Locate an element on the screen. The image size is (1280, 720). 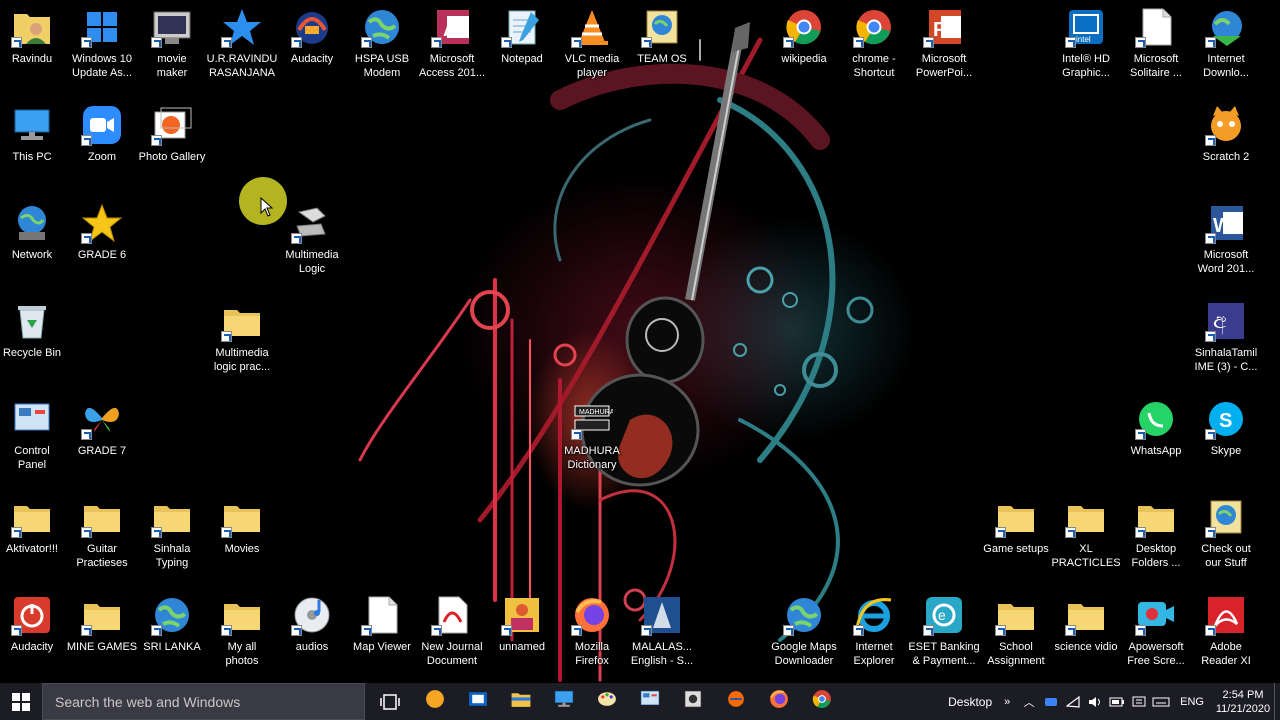
taskbar-app-outlook is located at coordinates (477, 701).